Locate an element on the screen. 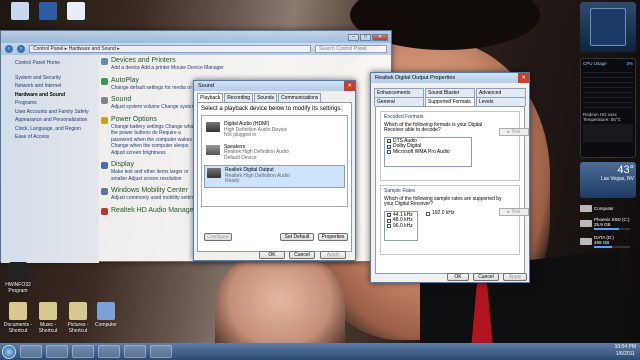 The height and width of the screenshot is (360, 640). folder-icon is located at coordinates (48, 311).